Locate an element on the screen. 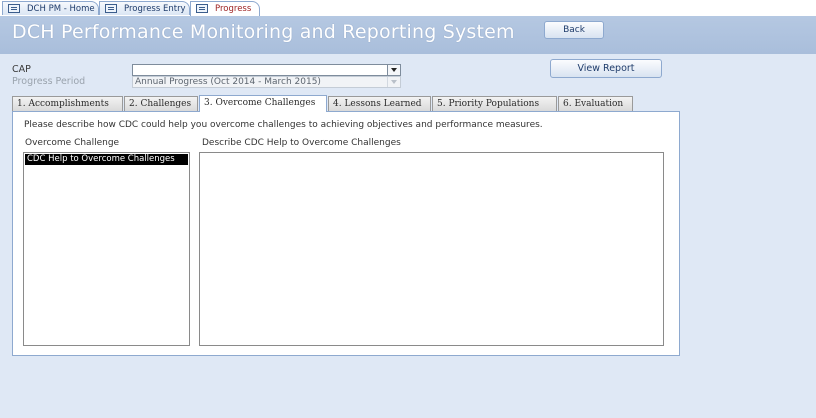  tab-accomplishments: 1. Accomplishments is located at coordinates (67, 103).